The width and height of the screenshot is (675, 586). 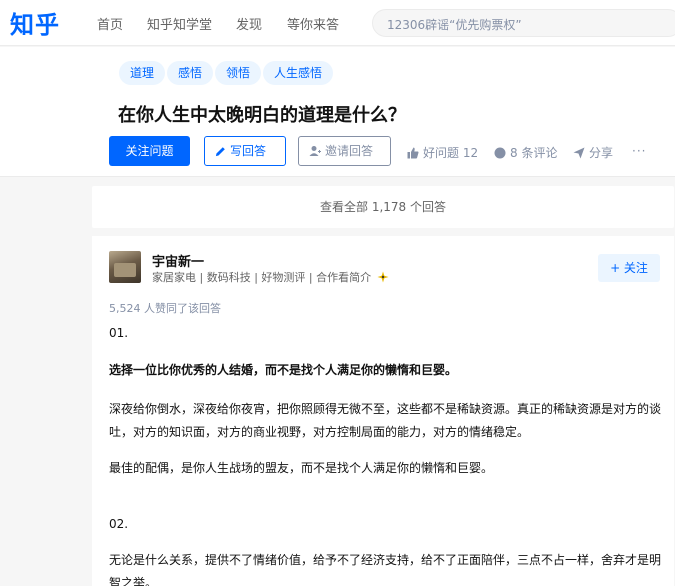 What do you see at coordinates (534, 153) in the screenshot?
I see `comments-label: 8 条评论` at bounding box center [534, 153].